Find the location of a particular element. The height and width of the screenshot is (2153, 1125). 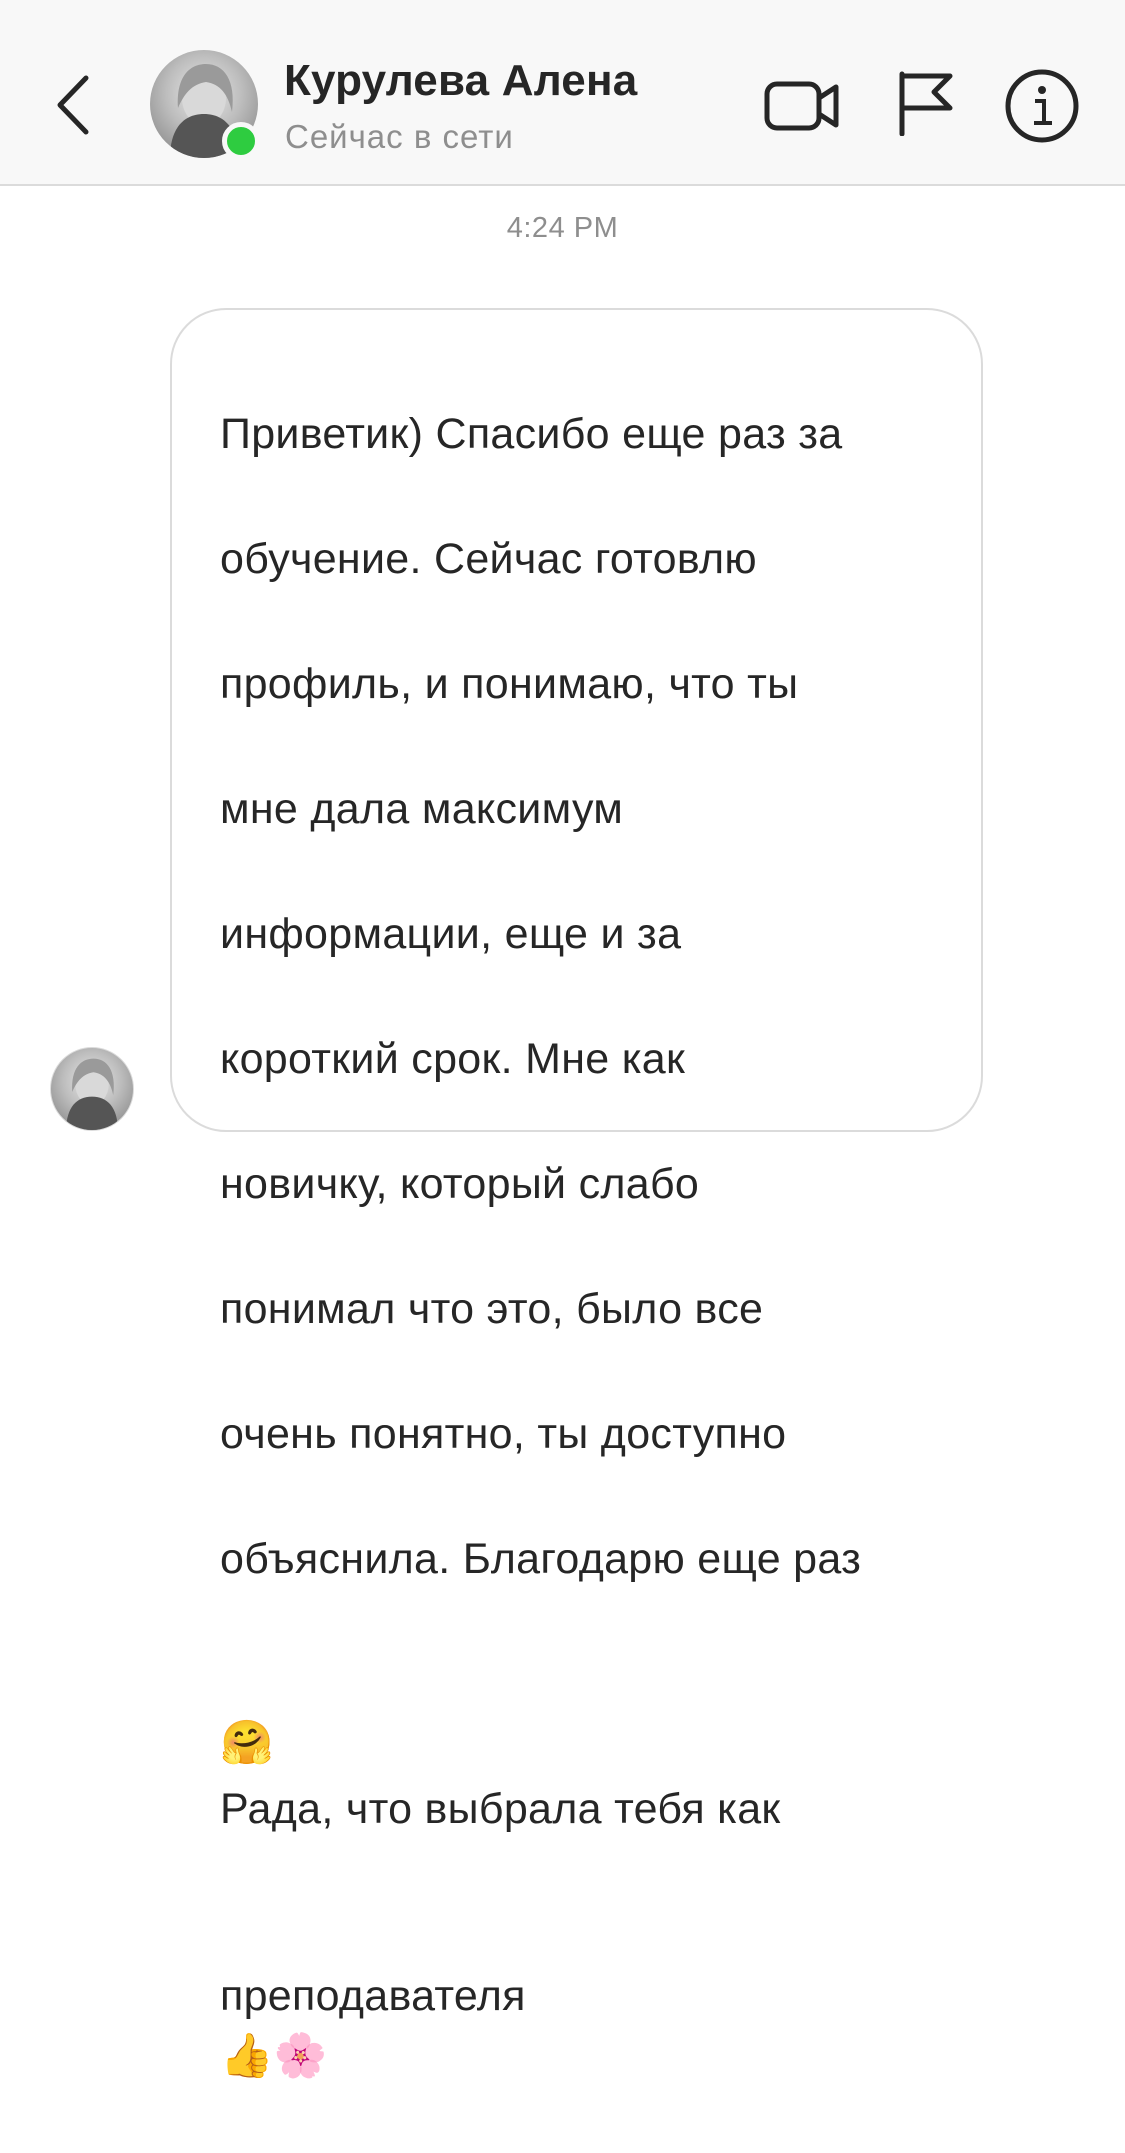

video-camera-icon is located at coordinates (802, 106).